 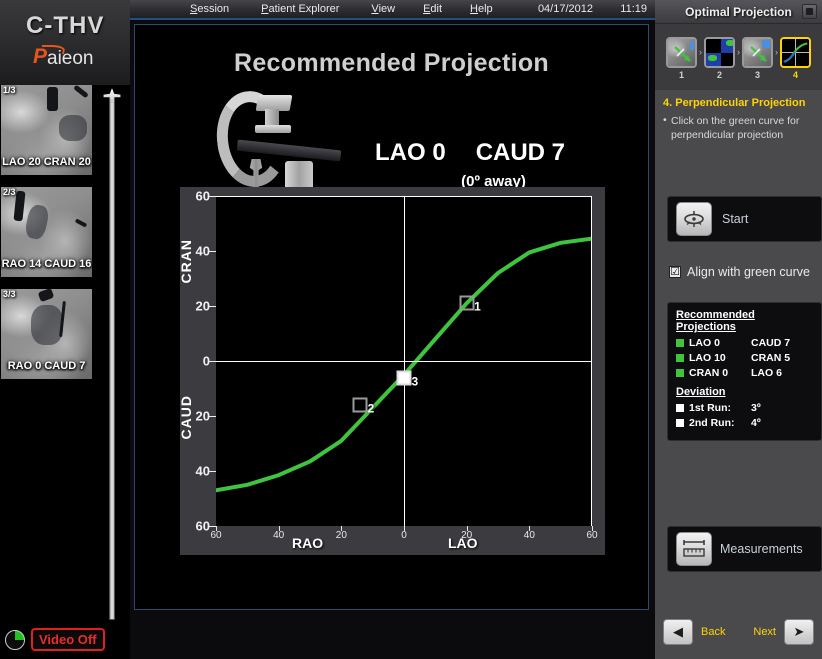 I want to click on y-zero-axis, so click(x=404, y=361).